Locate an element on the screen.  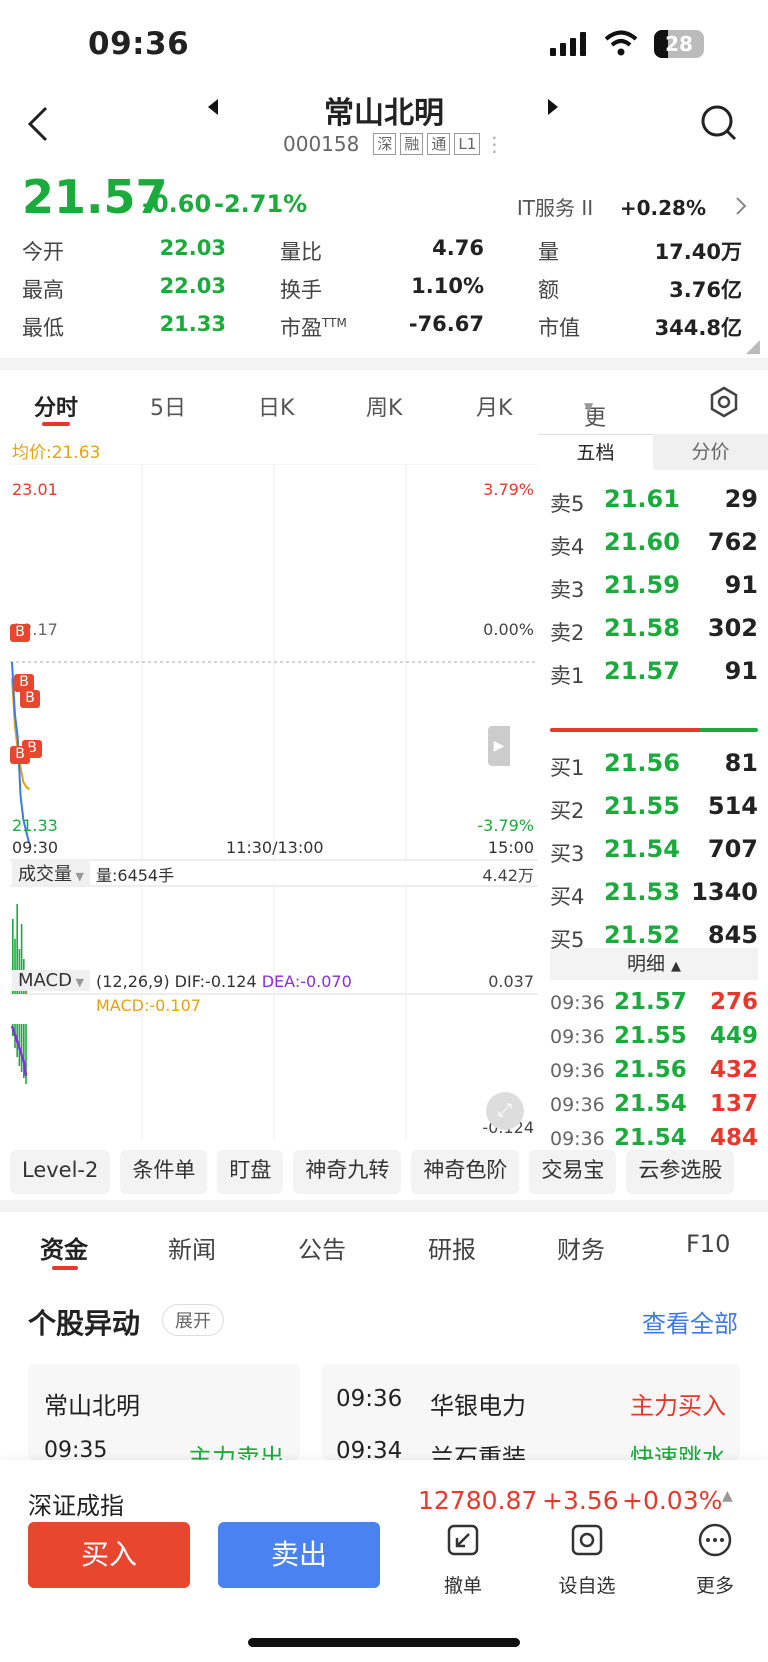
expand-panel-handle: ▶ is located at coordinates (499, 746).